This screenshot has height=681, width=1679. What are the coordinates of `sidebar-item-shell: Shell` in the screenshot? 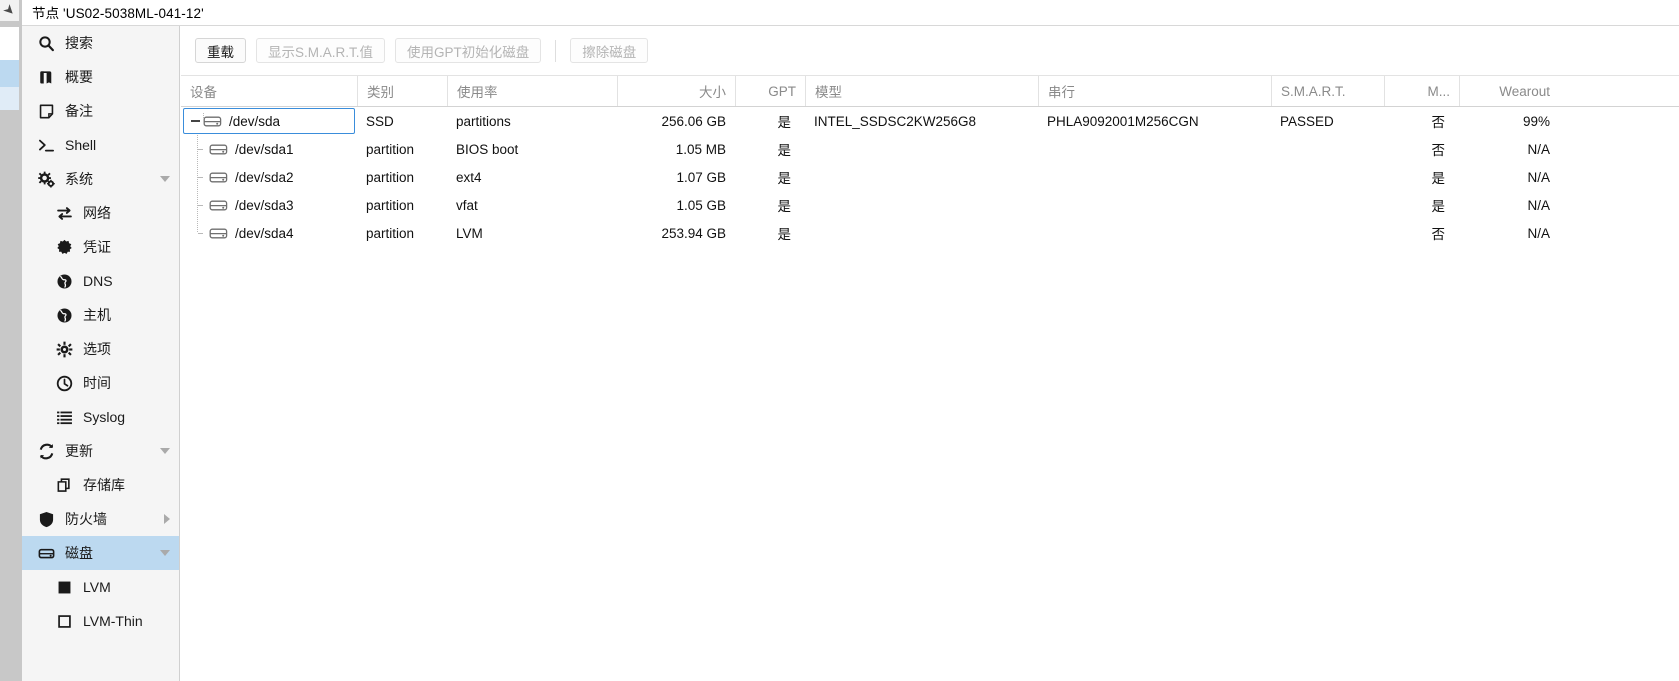 It's located at (100, 145).